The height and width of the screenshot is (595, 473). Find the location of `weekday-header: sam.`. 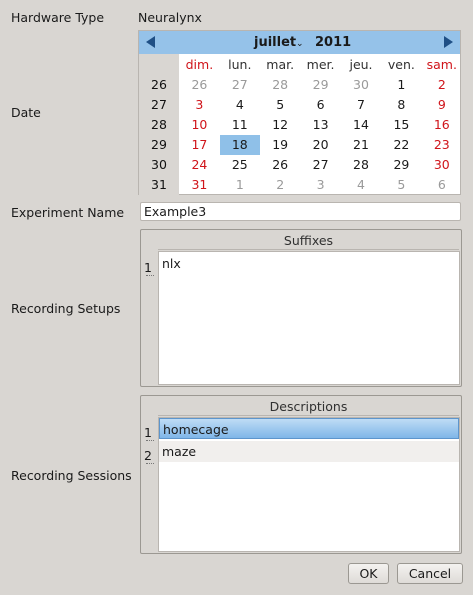

weekday-header: sam. is located at coordinates (441, 64).